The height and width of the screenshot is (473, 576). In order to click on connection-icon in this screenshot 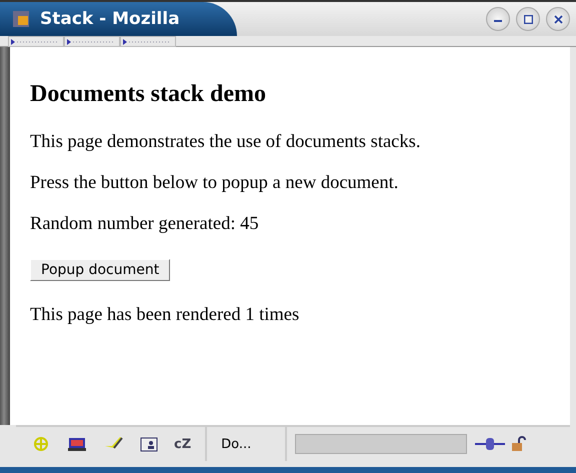, I will do `click(490, 444)`.